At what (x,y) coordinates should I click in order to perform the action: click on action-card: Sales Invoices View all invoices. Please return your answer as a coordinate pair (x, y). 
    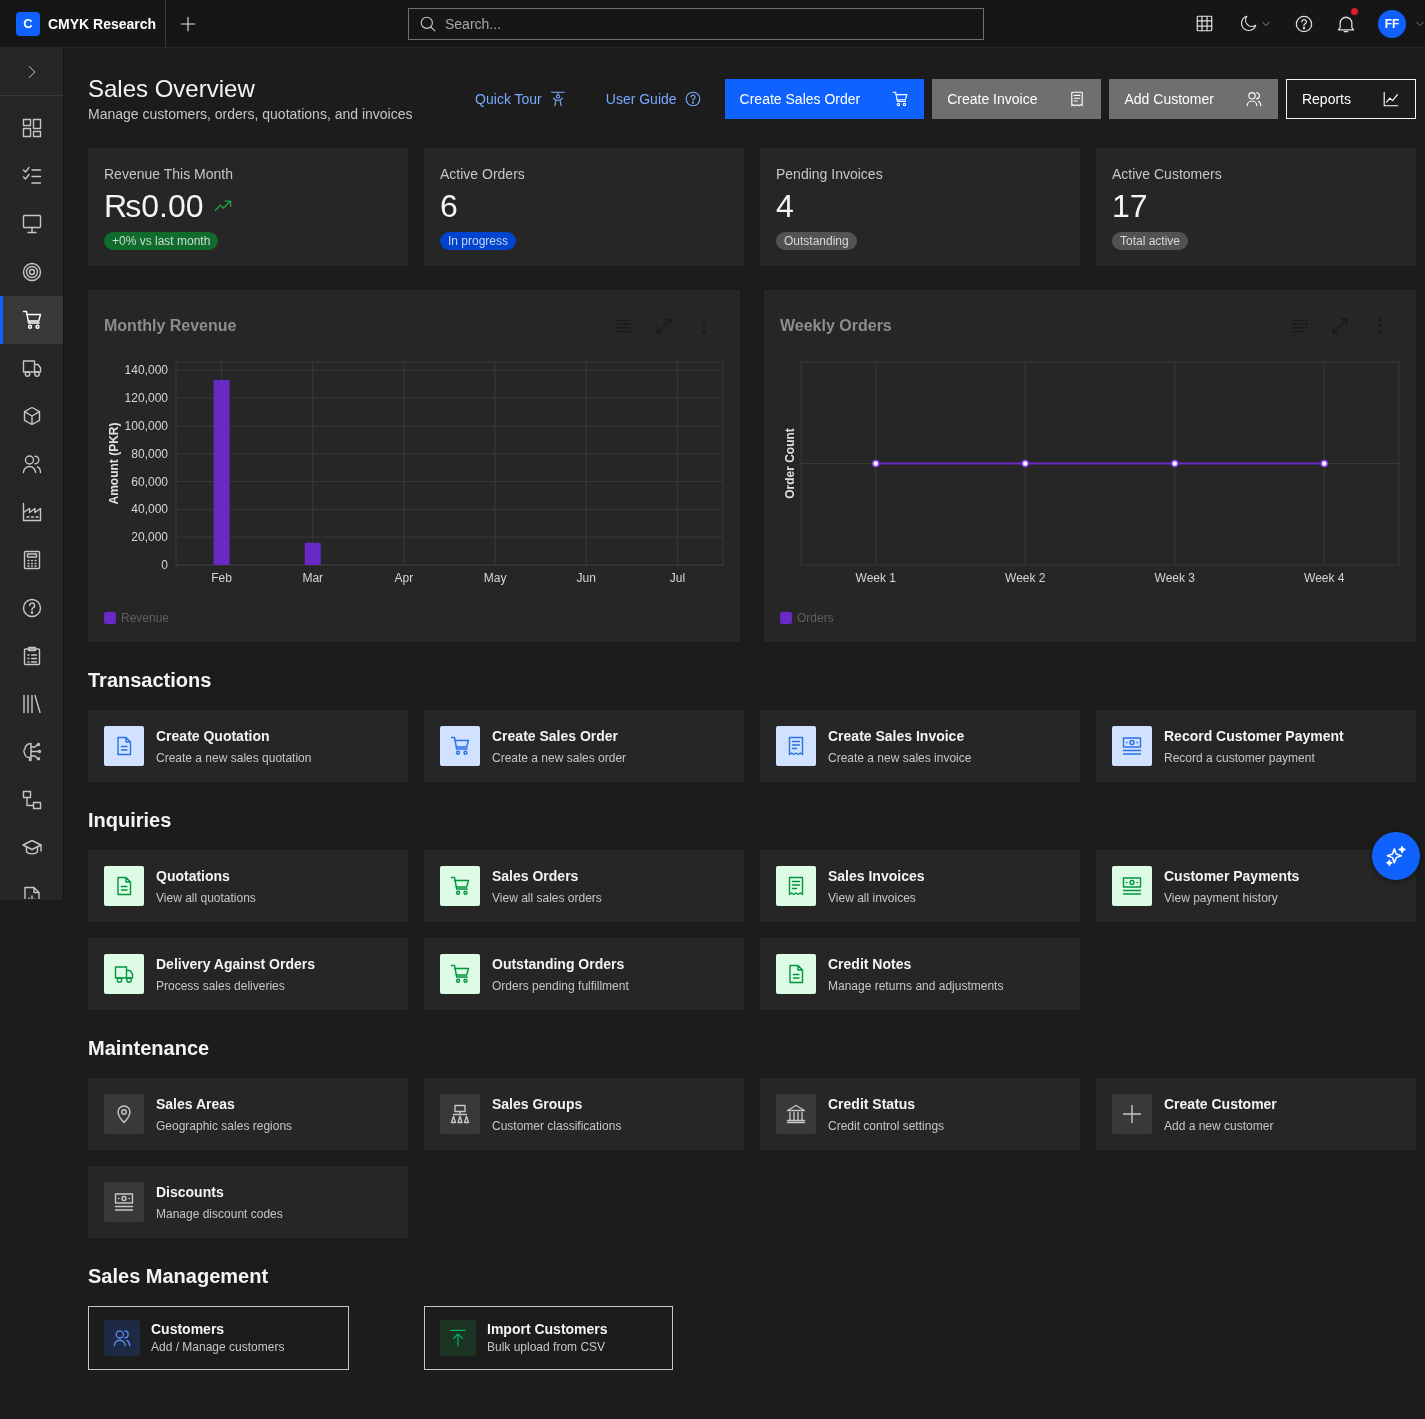
    Looking at the image, I should click on (920, 886).